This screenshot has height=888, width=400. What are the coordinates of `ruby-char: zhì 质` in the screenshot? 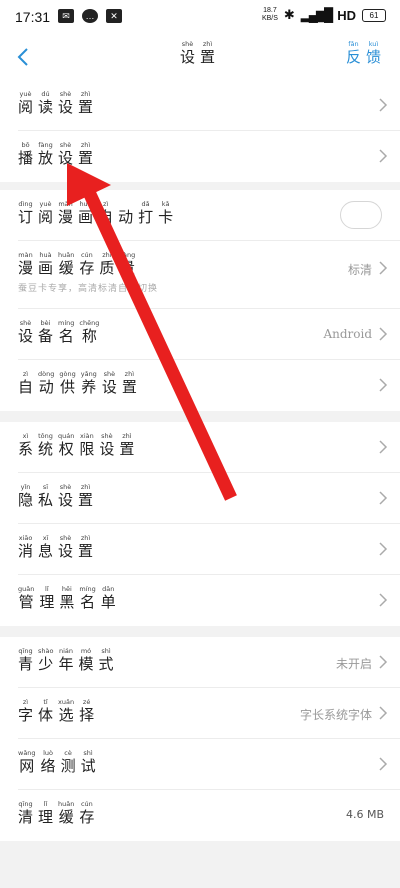 It's located at (106, 264).